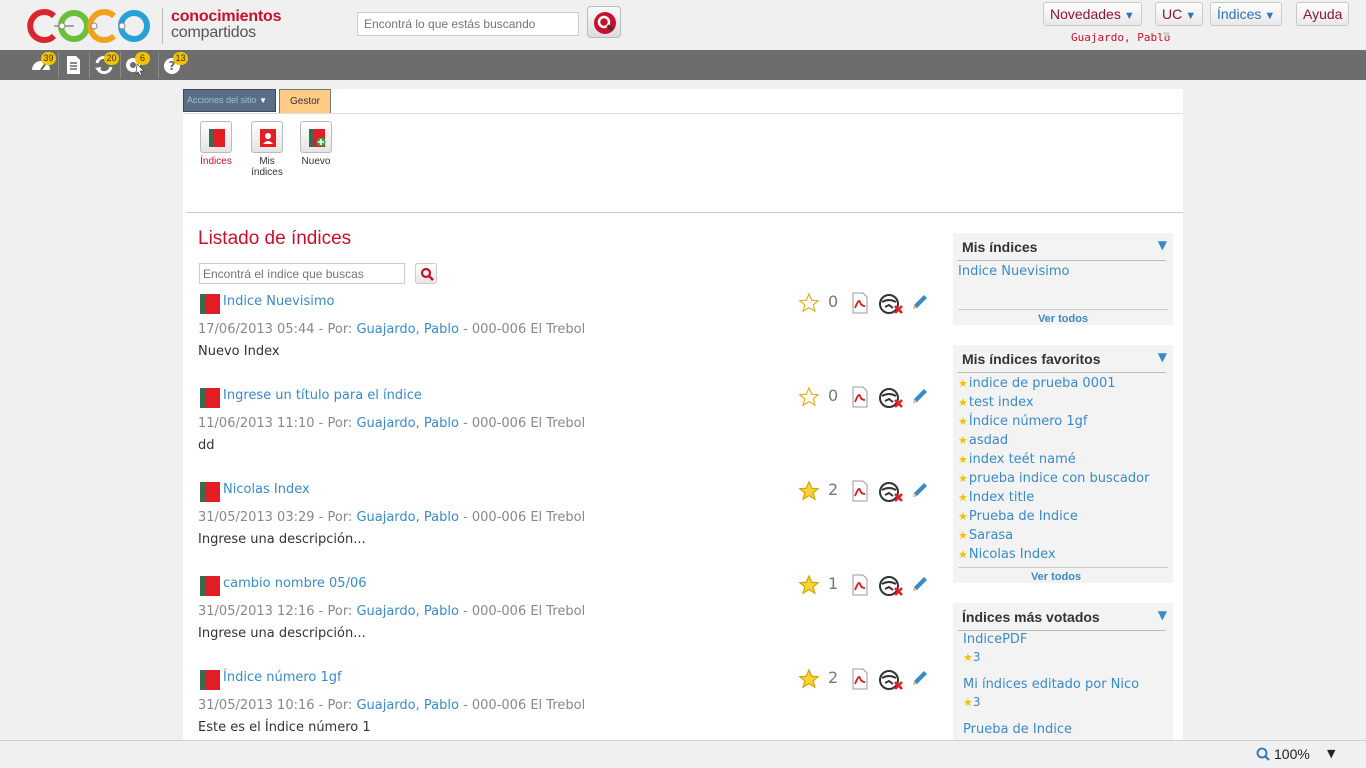 The width and height of the screenshot is (1366, 768). I want to click on index-date: 31/05/2013 10:16, so click(256, 705).